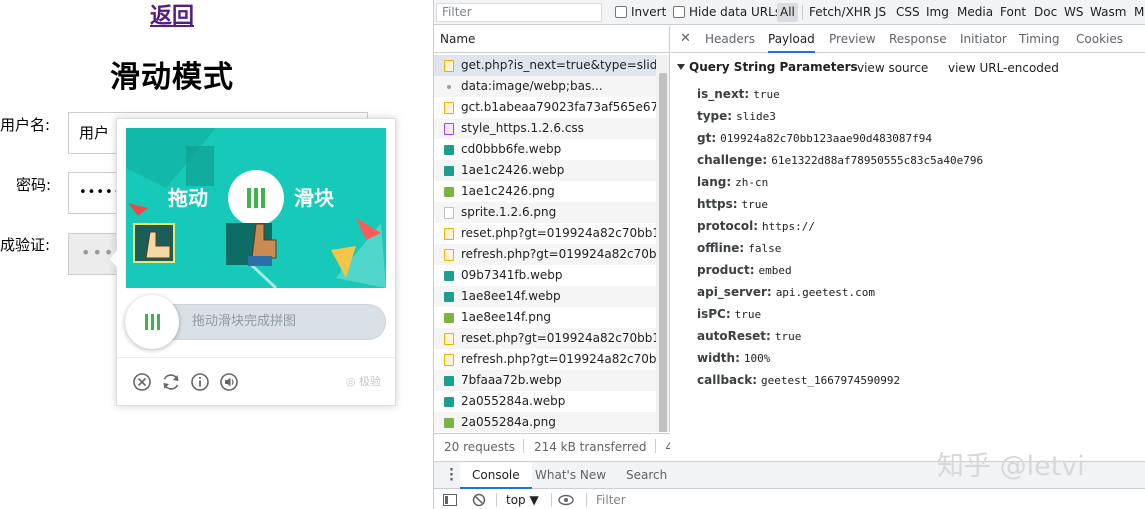 Image resolution: width=1145 pixels, height=509 pixels. Describe the element at coordinates (721, 248) in the screenshot. I see `param-key: offline:` at that location.